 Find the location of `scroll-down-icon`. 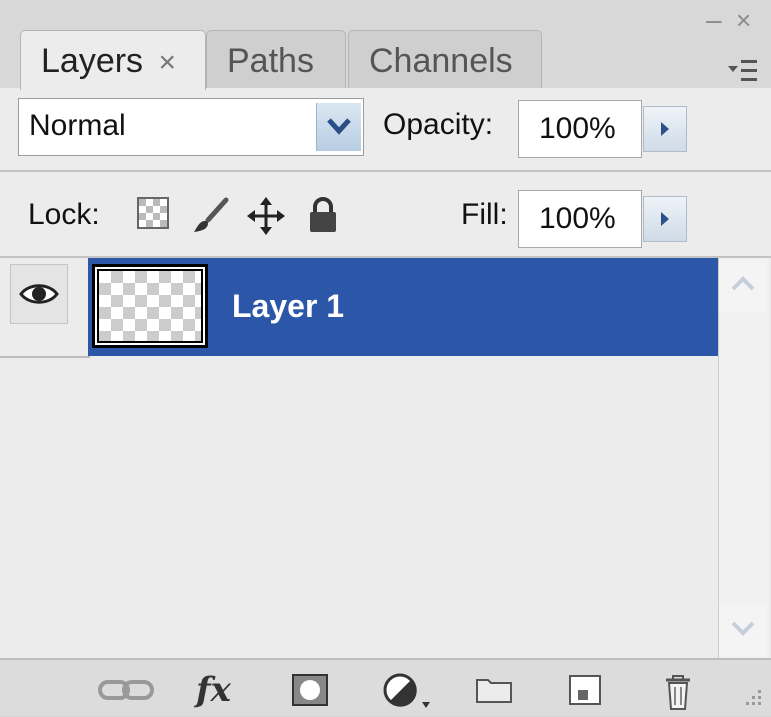

scroll-down-icon is located at coordinates (743, 630).